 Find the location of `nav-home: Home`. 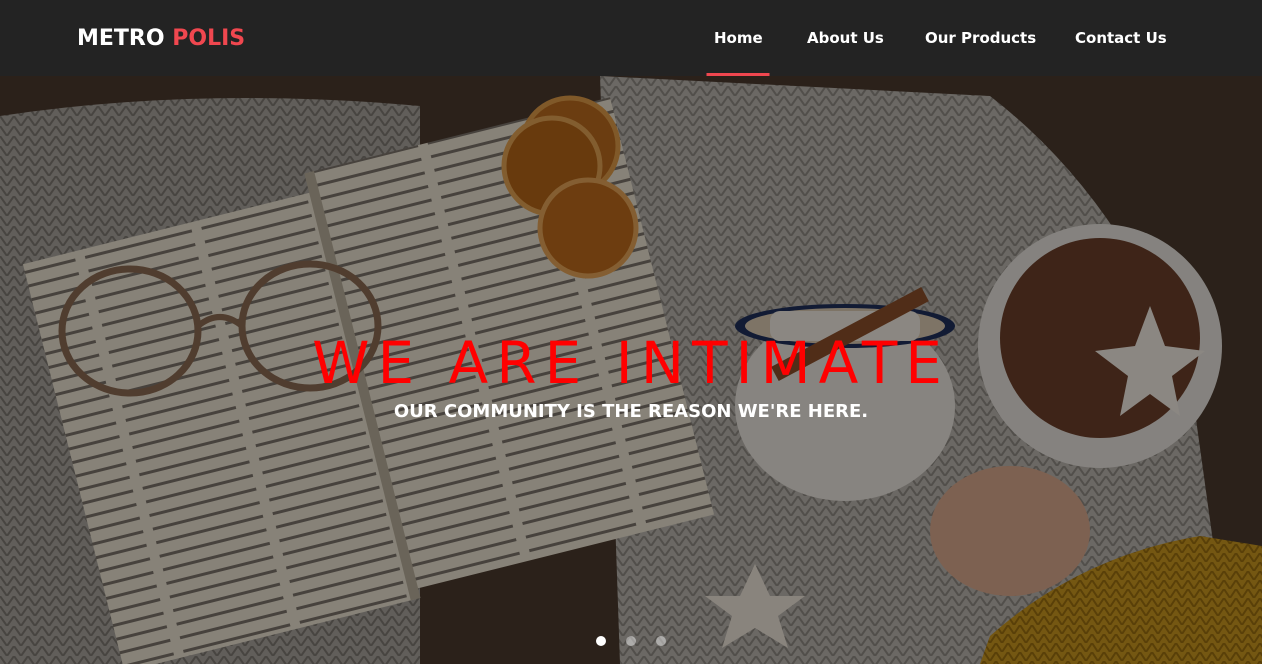

nav-home: Home is located at coordinates (738, 38).